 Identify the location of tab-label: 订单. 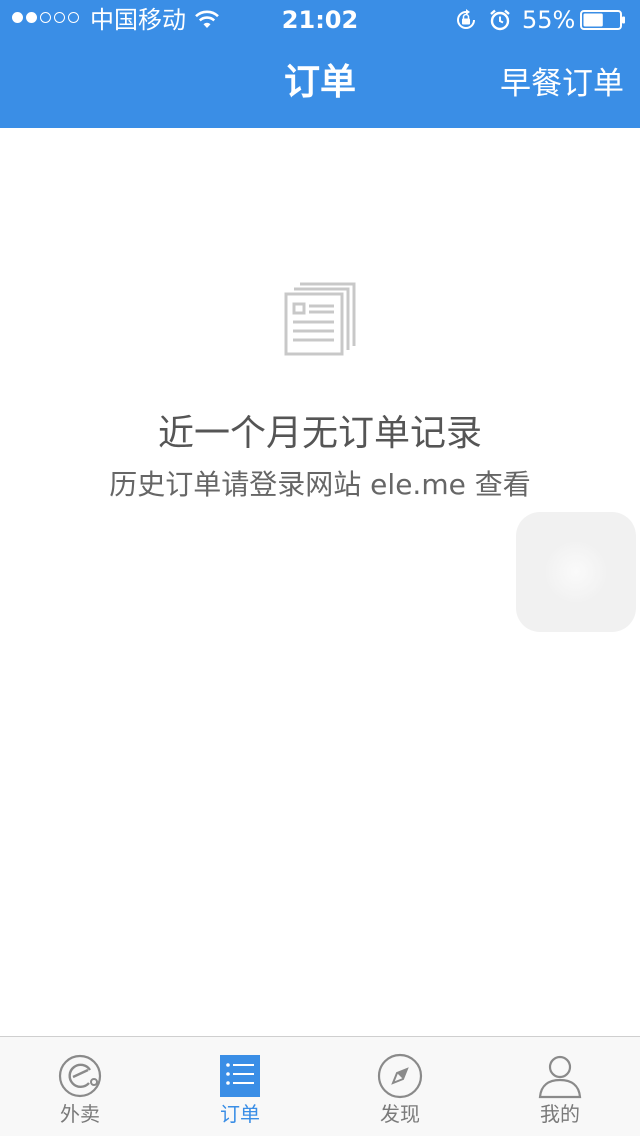
(240, 1114).